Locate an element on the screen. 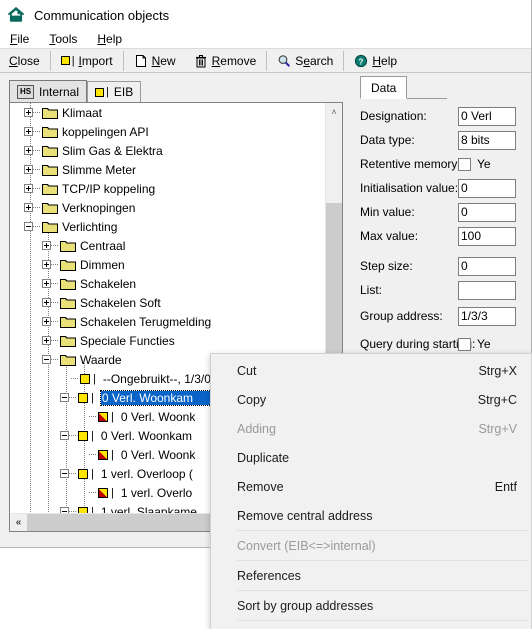 This screenshot has width=532, height=629. field-row: Group address: 1/3/3 is located at coordinates (438, 316).